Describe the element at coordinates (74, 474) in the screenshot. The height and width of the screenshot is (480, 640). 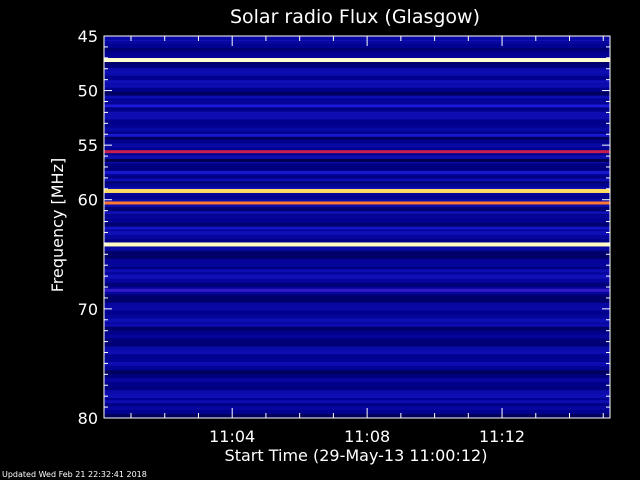
I see `updated-timestamp: Updated Wed Feb 21 22:32:41 2018` at that location.